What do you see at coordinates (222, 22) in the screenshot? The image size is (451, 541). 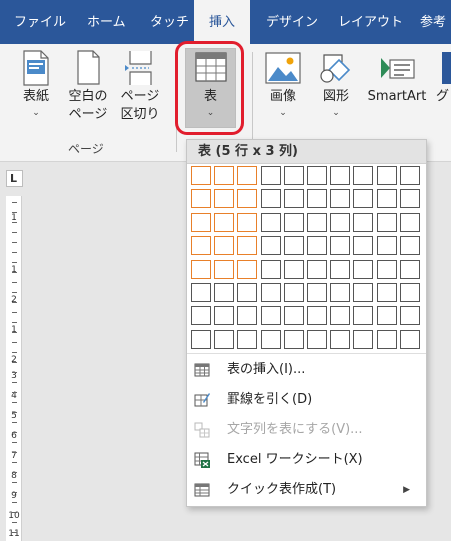 I see `tab-insert: 挿入` at bounding box center [222, 22].